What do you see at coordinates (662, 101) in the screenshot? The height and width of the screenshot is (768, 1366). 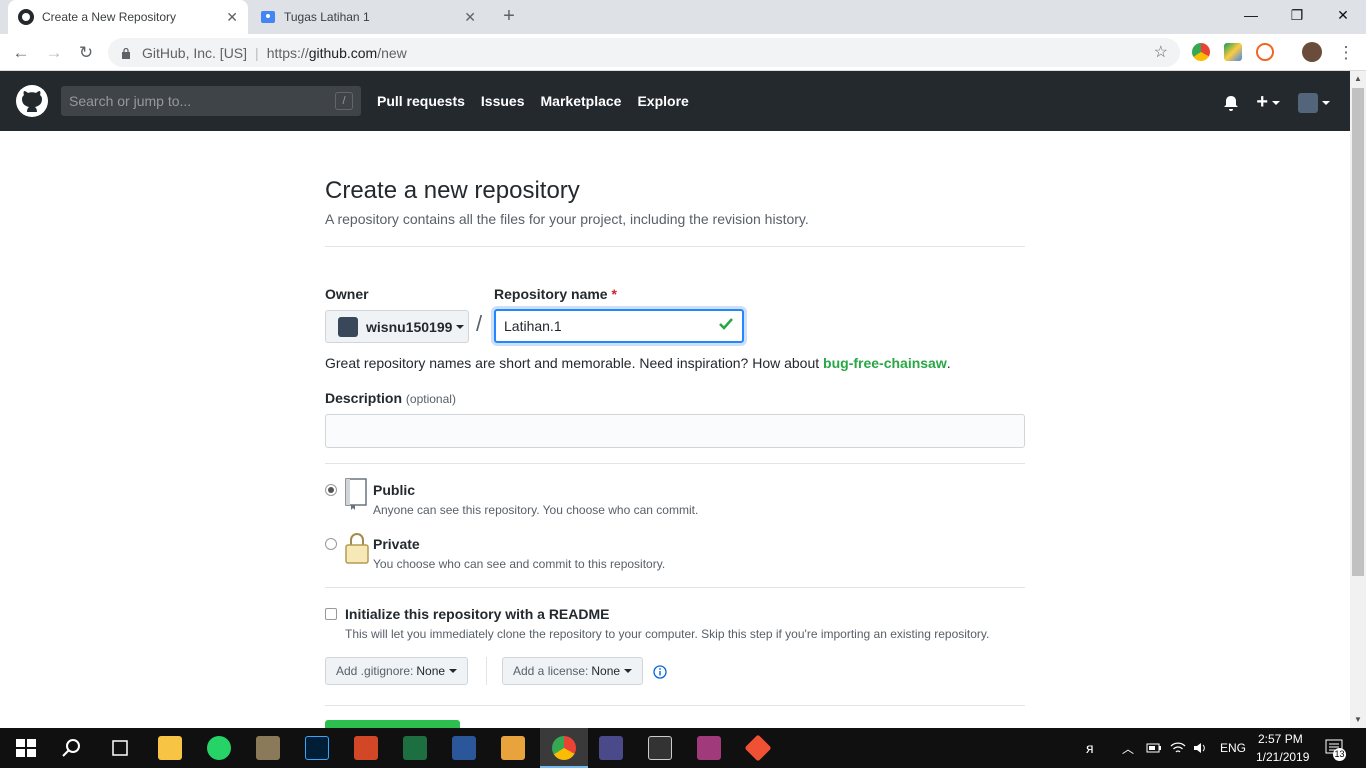 I see `nav-explore: Explore` at bounding box center [662, 101].